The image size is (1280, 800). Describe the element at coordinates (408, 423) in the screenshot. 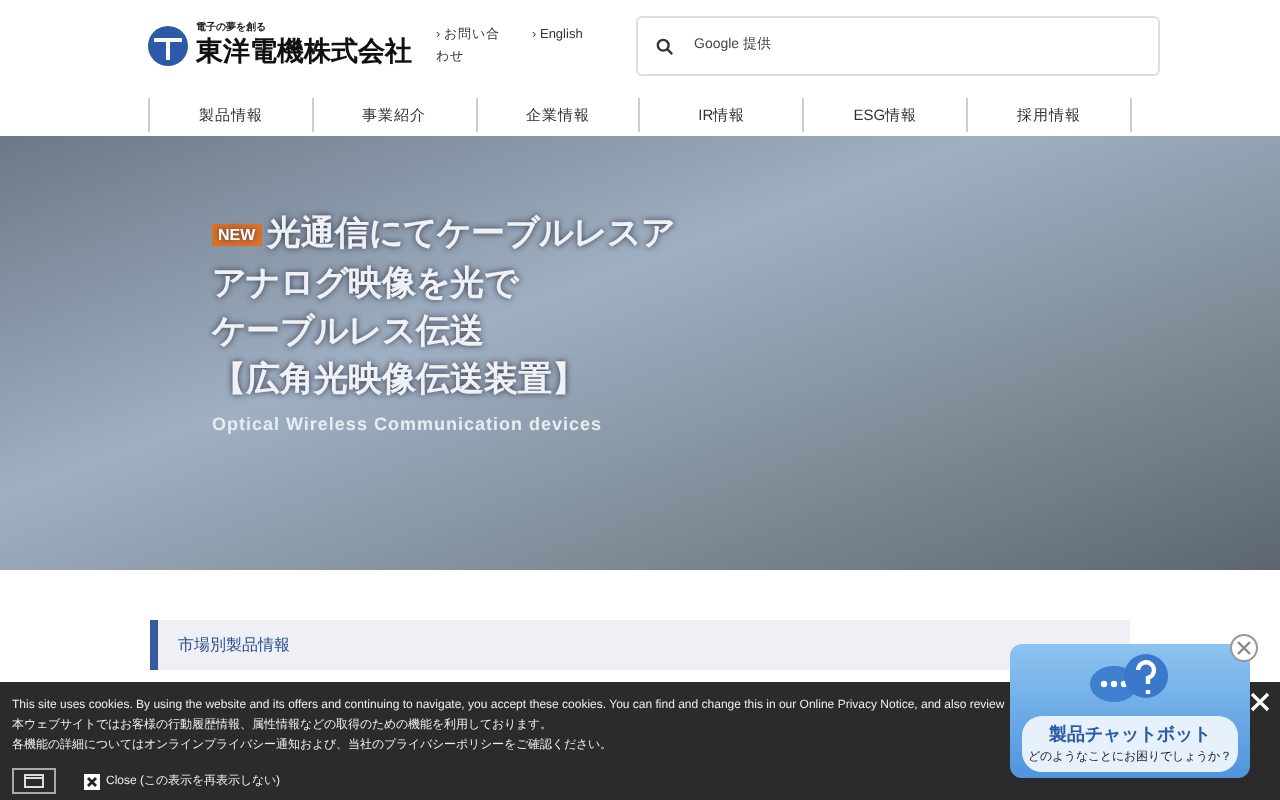

I see `hero-subtitle: Optical Wireless Communication devices` at that location.